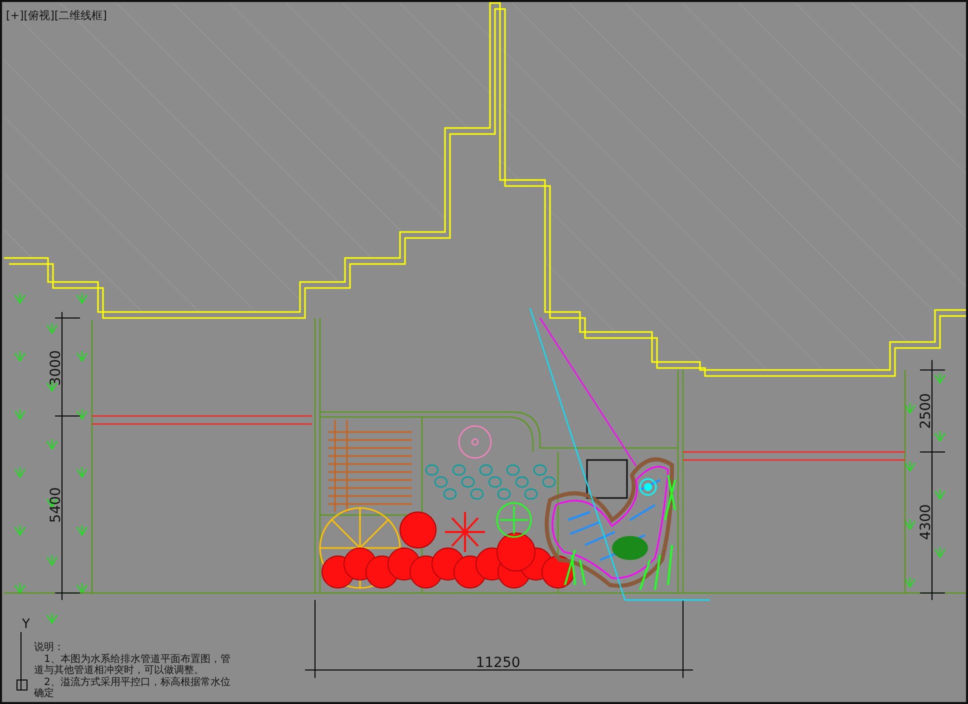 The image size is (968, 704). I want to click on note-line: 1、本图为水系给排水管道平面布置图，管, so click(136, 659).